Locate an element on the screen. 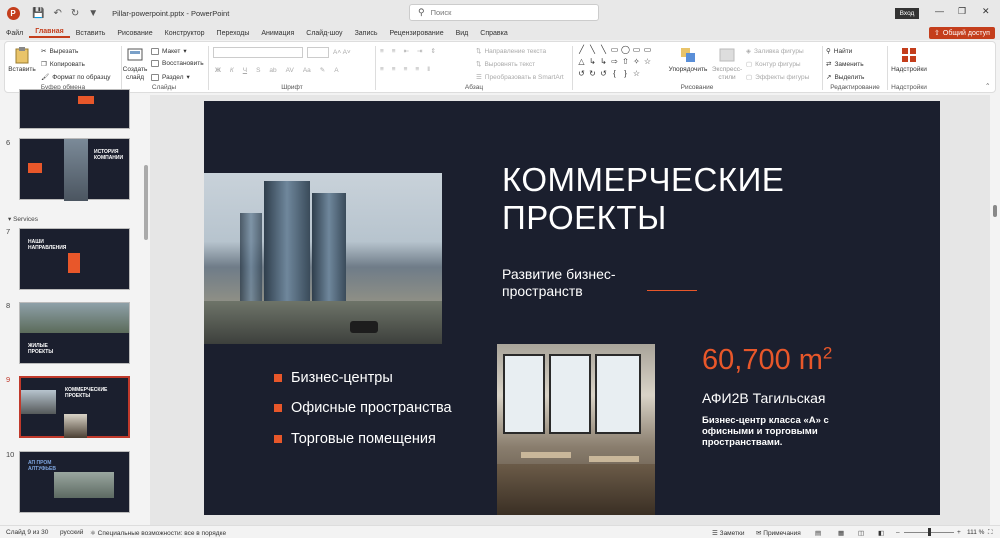  save-icon: 💾 is located at coordinates (38, 13).